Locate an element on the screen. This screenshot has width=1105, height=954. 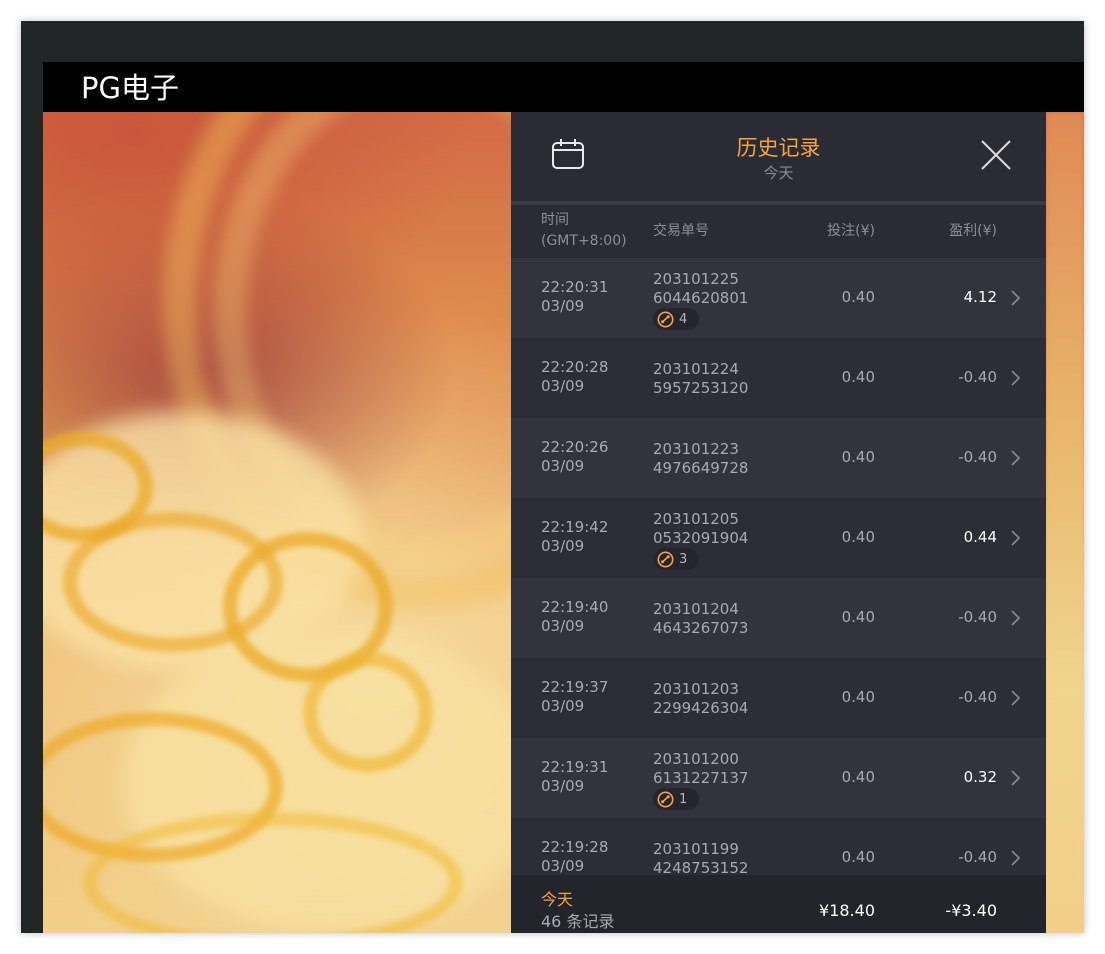
row-time: 22:20:28 03/09 is located at coordinates (575, 376).